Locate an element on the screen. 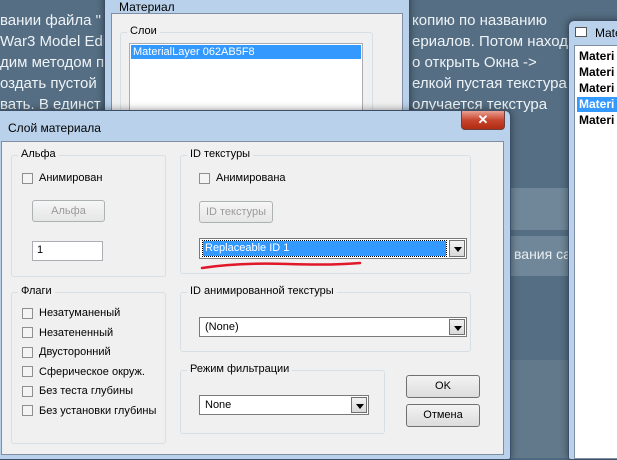  group-label: ID текстуры is located at coordinates (220, 154).